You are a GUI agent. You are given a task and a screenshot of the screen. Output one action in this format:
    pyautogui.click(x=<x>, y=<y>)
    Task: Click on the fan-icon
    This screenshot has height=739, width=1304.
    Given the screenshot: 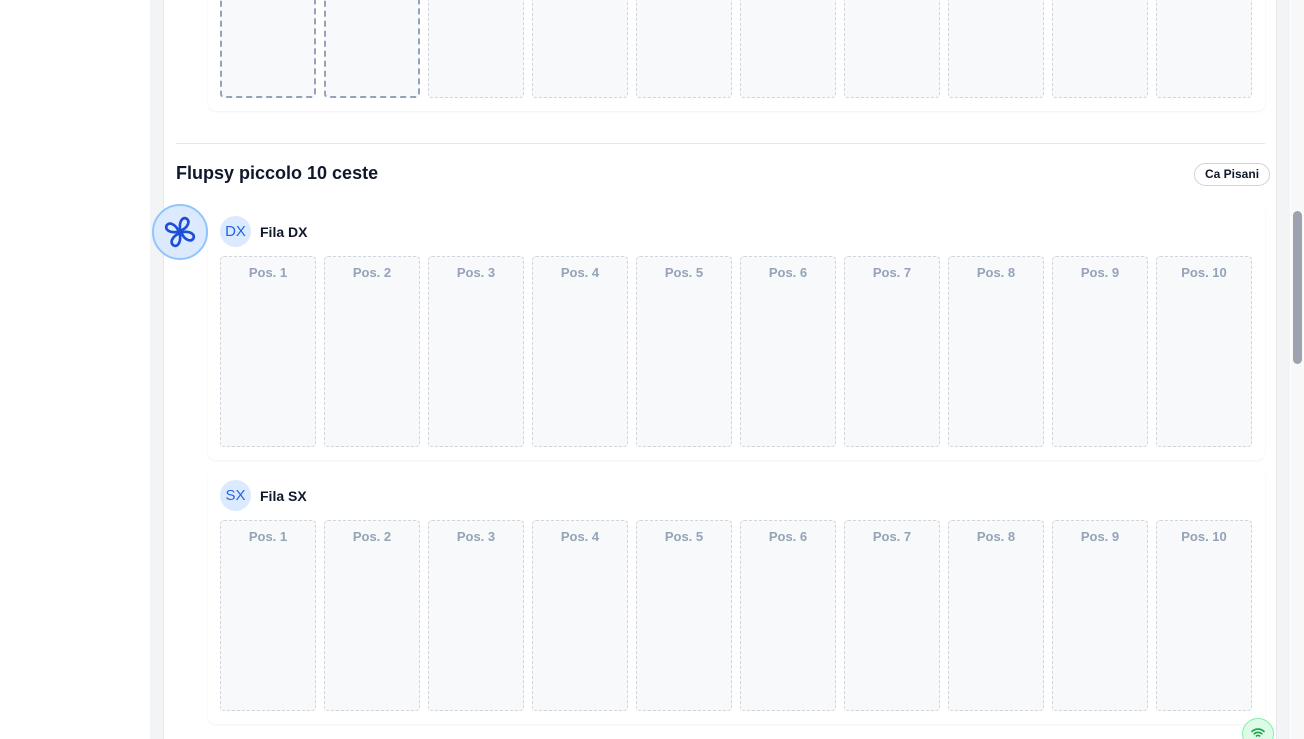 What is the action you would take?
    pyautogui.click(x=180, y=232)
    